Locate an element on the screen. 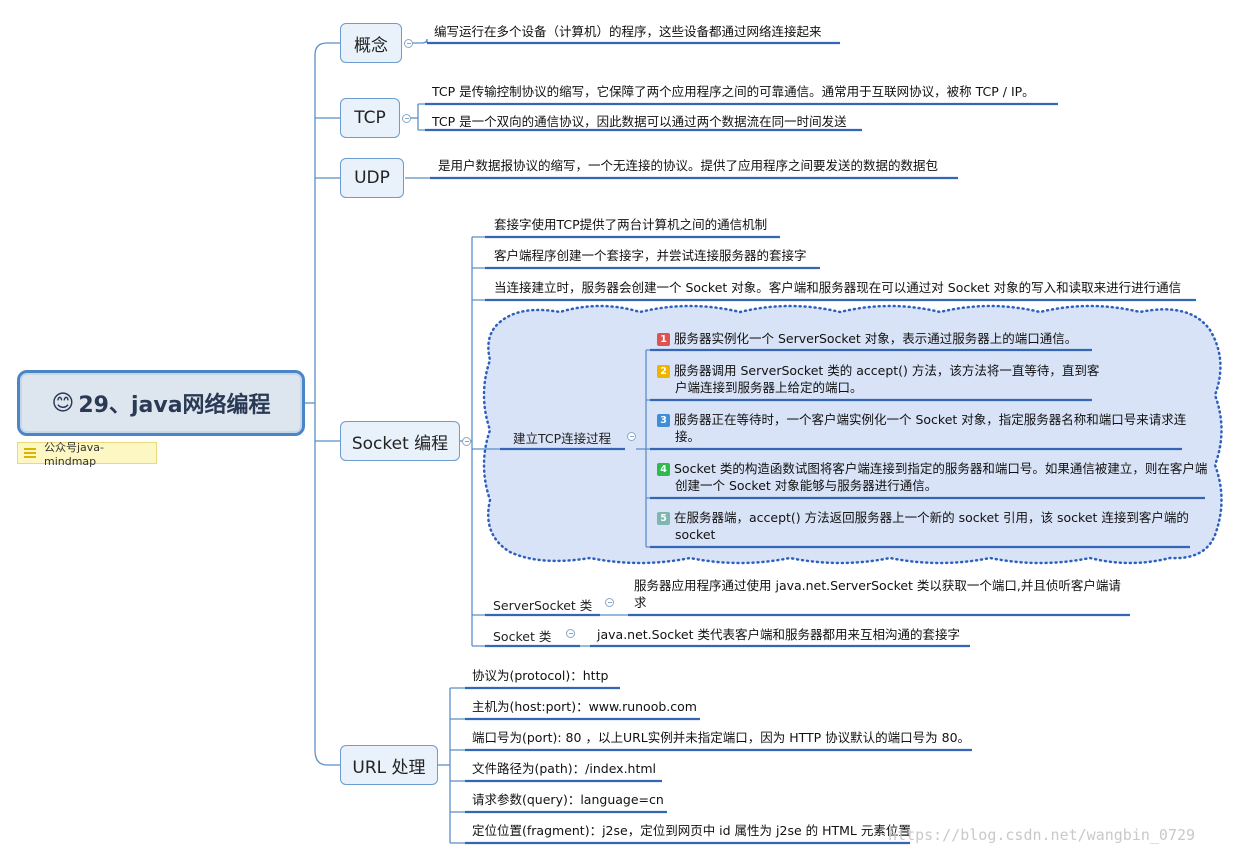  step-number-badge: 4 is located at coordinates (663, 469).